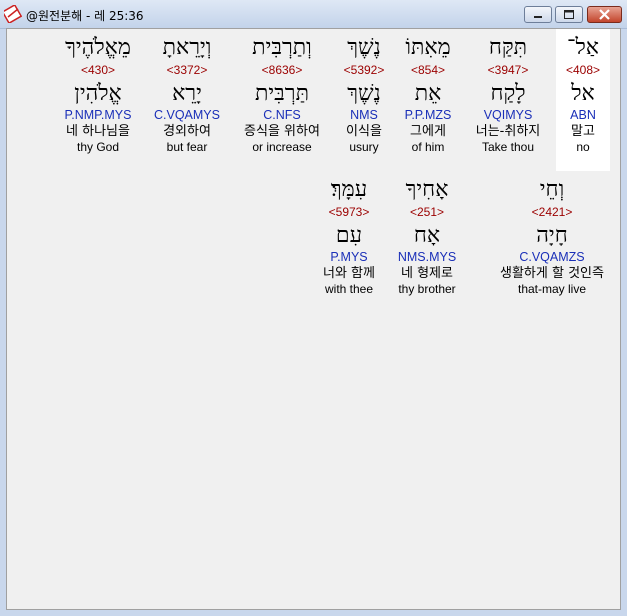 The height and width of the screenshot is (616, 627). I want to click on strong-number: <251>, so click(427, 212).